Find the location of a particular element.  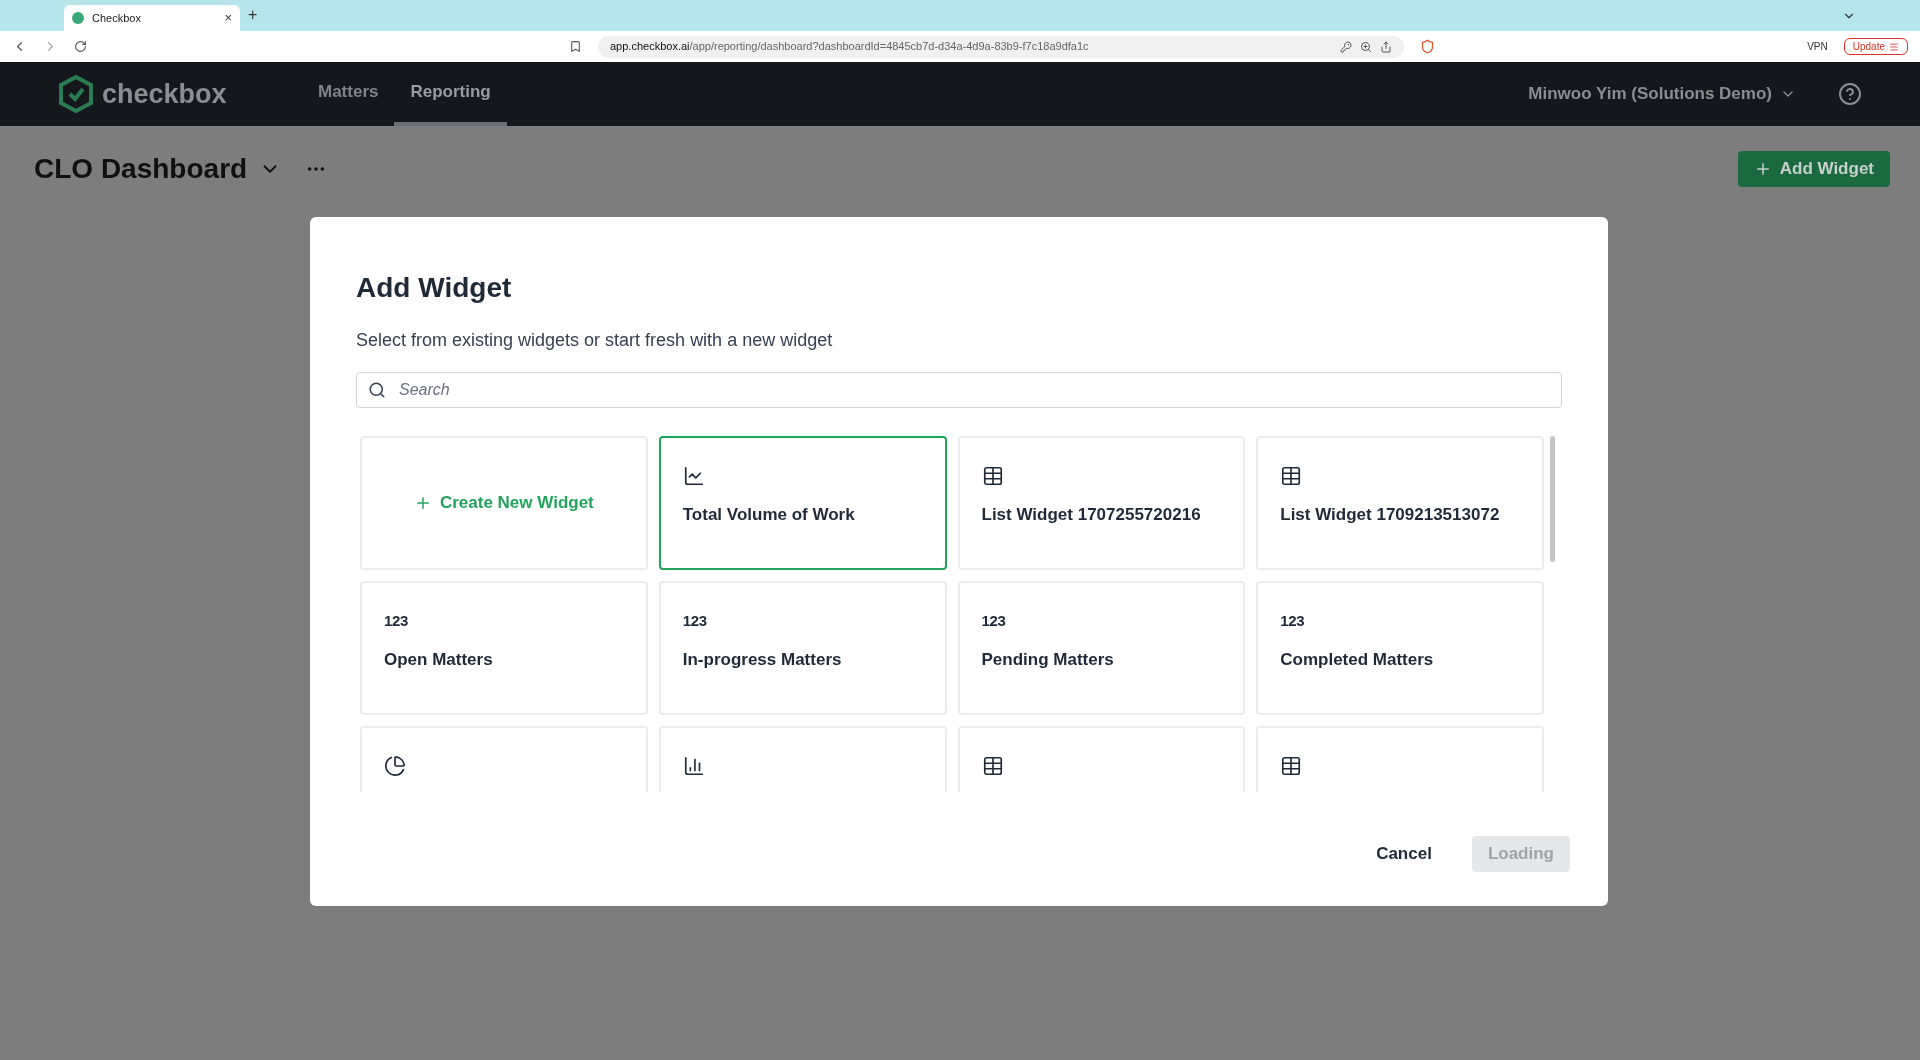

widget-card: List Widget 1707255720216 is located at coordinates (1101, 503).